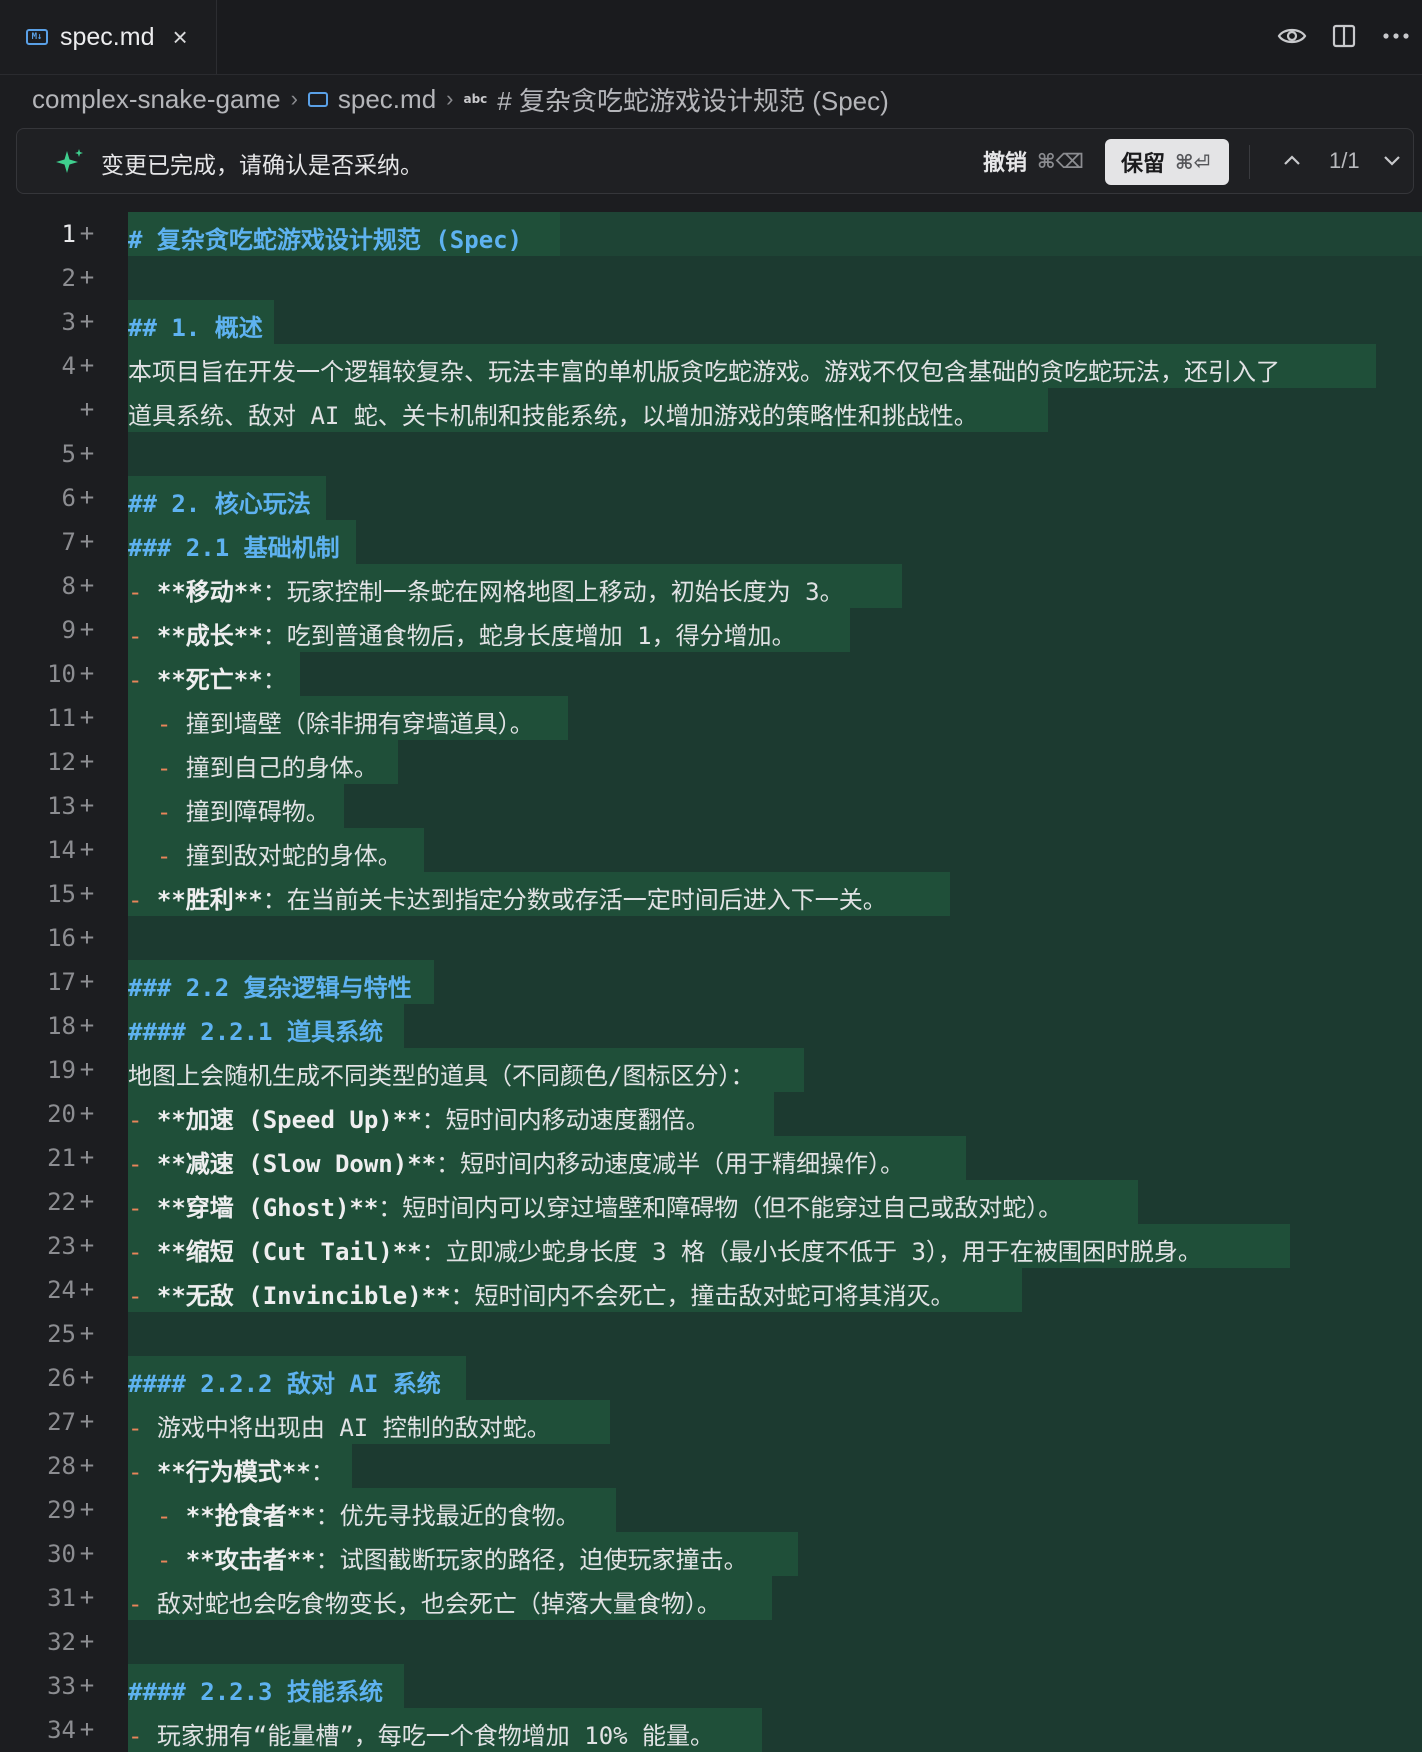 This screenshot has width=1422, height=1752. Describe the element at coordinates (289, 1252) in the screenshot. I see `bold-text: **缩短 (Cut Tail)**` at that location.